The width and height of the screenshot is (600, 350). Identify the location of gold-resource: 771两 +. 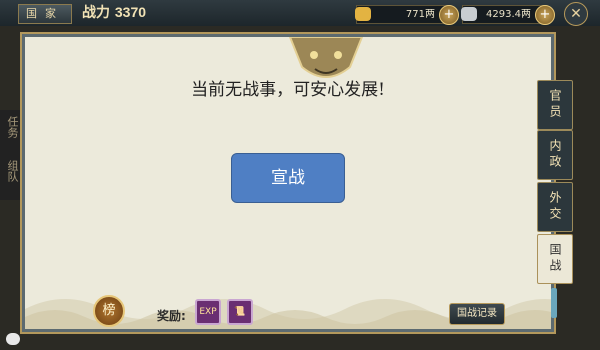
(407, 15).